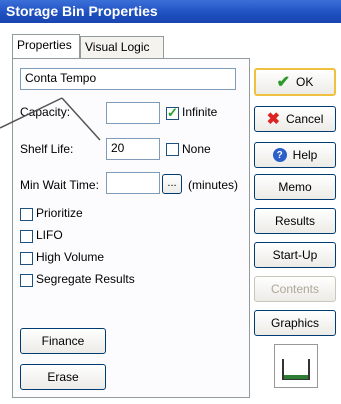 This screenshot has height=404, width=341. I want to click on memo-label: Memo, so click(295, 187).